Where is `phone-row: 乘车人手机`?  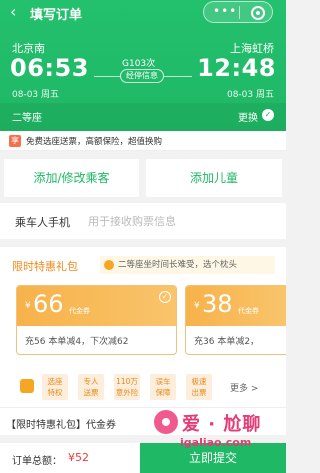 phone-row: 乘车人手机 is located at coordinates (143, 221).